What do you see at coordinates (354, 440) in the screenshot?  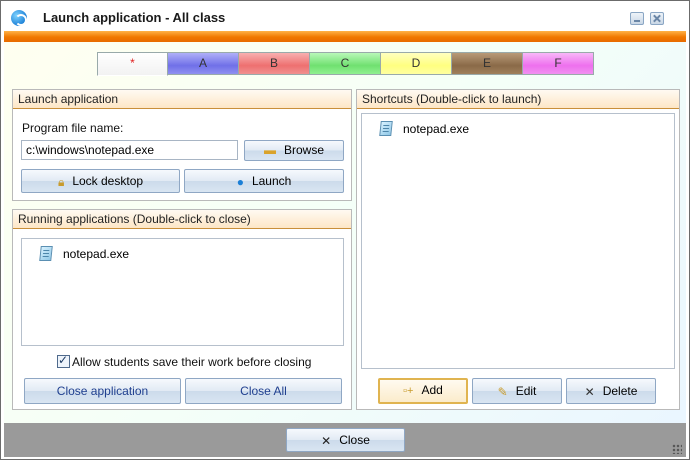 I see `close-dialog-label: Close` at bounding box center [354, 440].